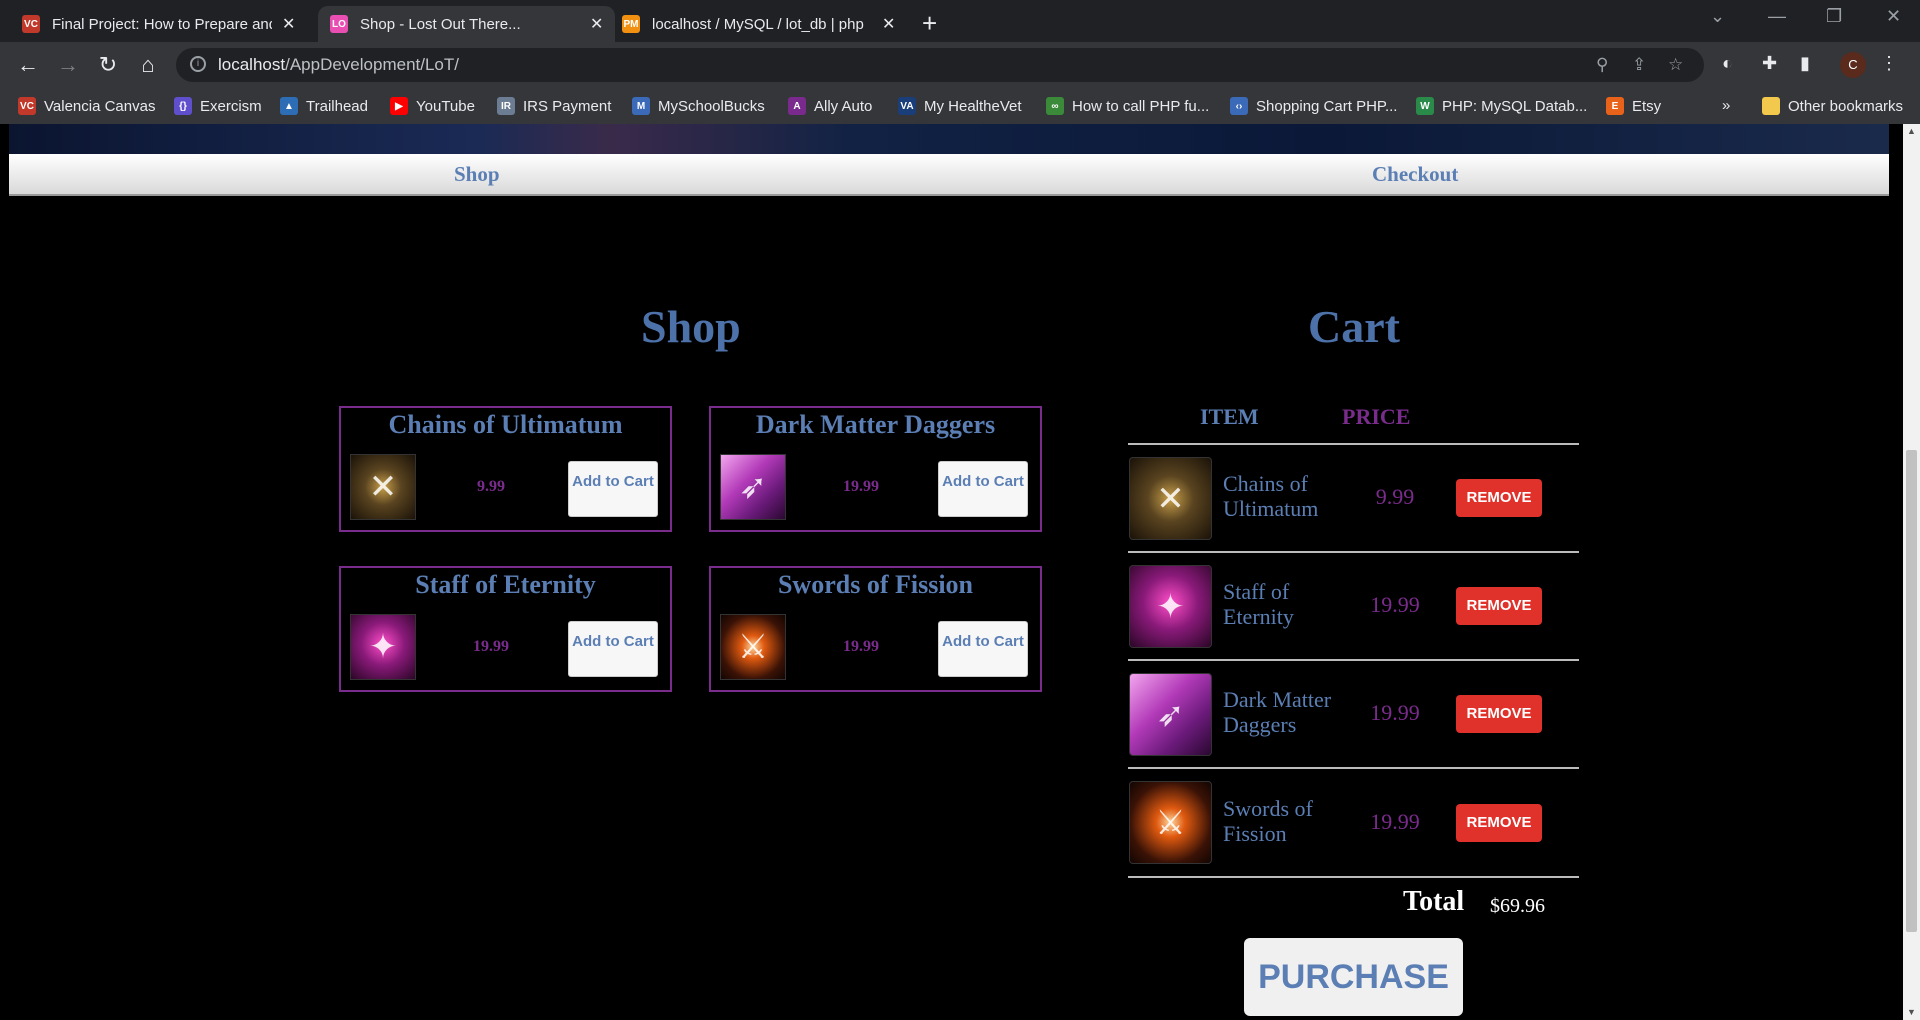  I want to click on bookmark-trailhead: ▲ Trailhead, so click(324, 106).